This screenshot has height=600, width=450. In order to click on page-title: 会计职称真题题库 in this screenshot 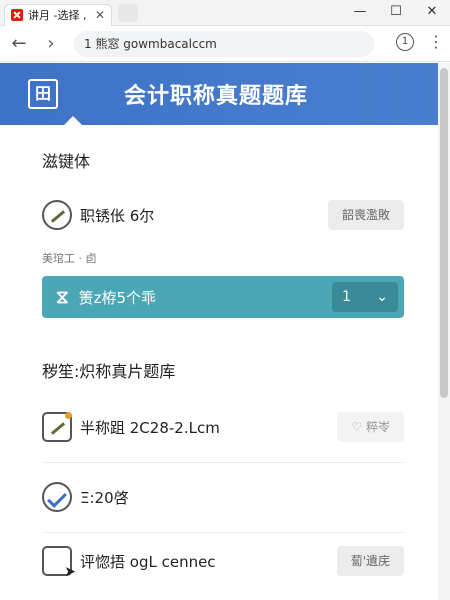, I will do `click(216, 96)`.